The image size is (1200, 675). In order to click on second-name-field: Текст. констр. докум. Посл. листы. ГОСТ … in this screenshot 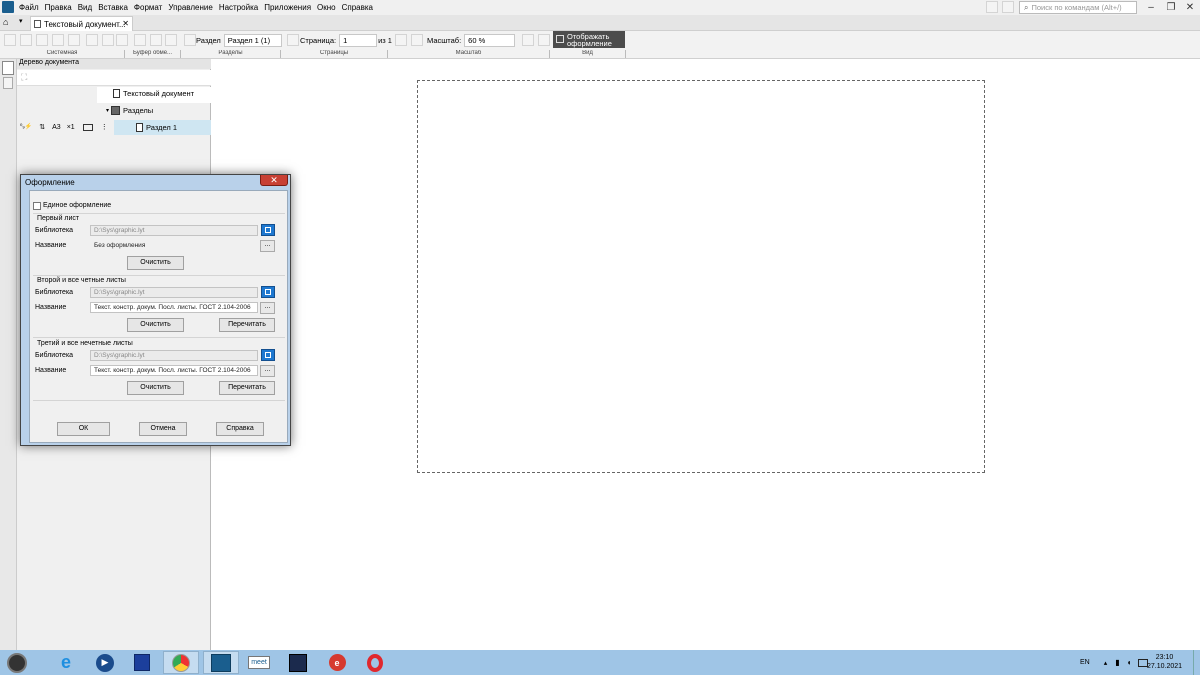, I will do `click(174, 307)`.